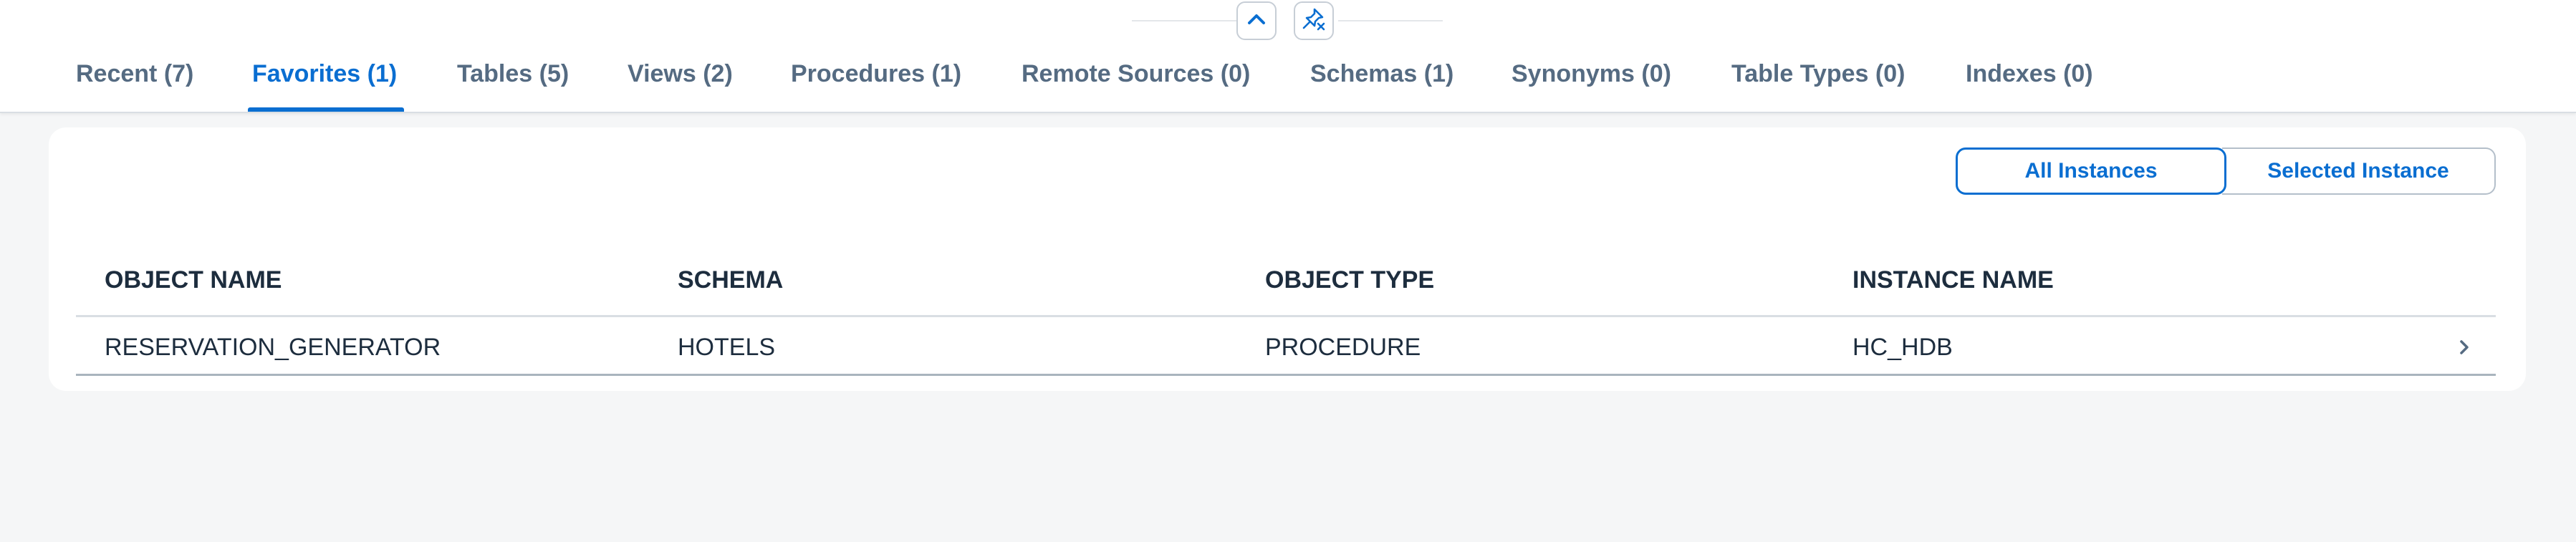 The height and width of the screenshot is (542, 2576). I want to click on tab-tables: Tables (5), so click(513, 74).